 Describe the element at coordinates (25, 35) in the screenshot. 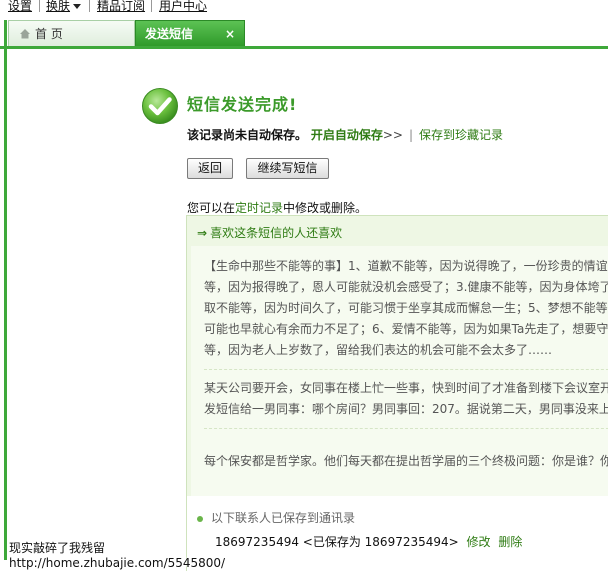

I see `house-icon` at that location.